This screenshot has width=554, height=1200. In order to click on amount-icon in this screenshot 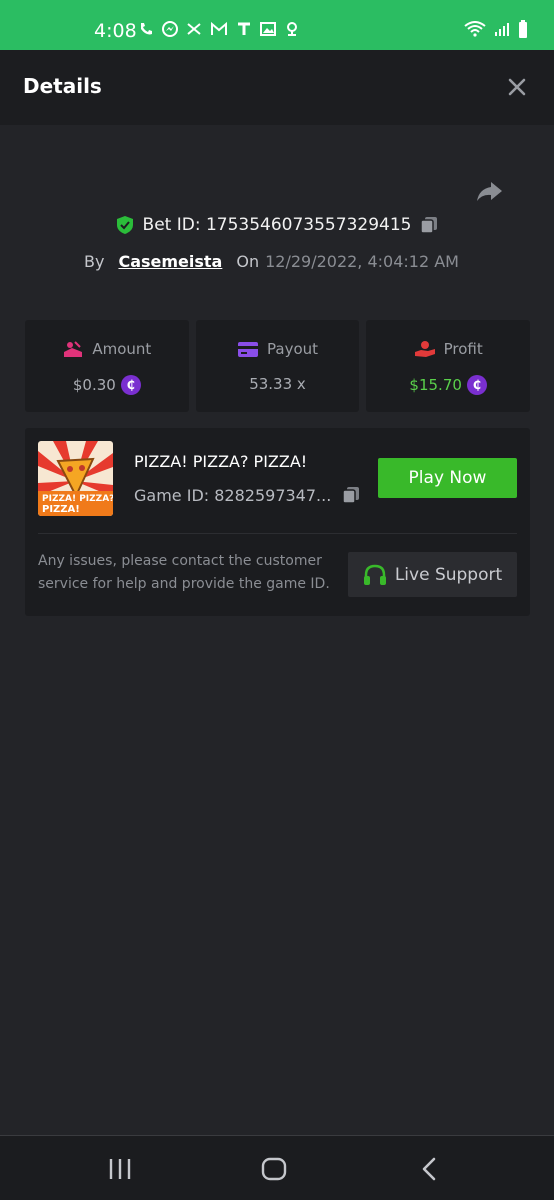, I will do `click(73, 349)`.